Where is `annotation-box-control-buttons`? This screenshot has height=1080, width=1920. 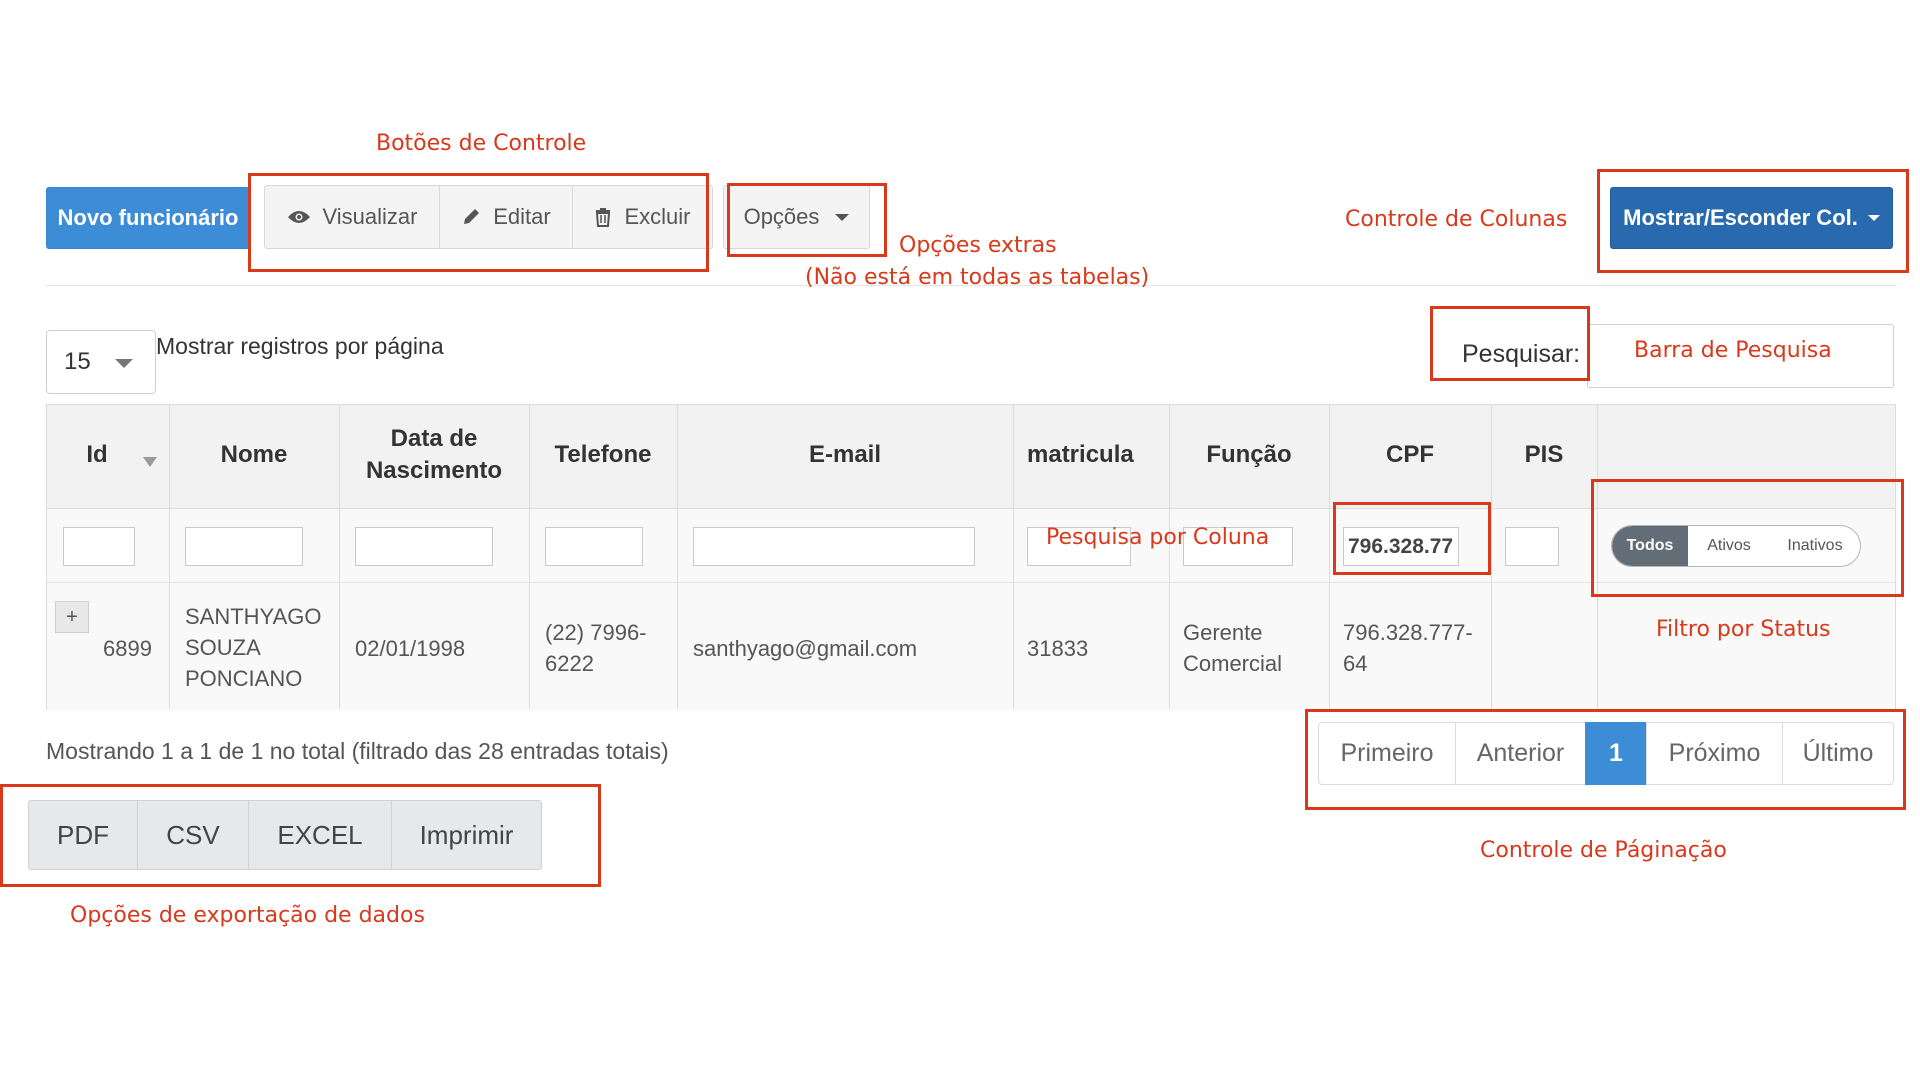 annotation-box-control-buttons is located at coordinates (478, 222).